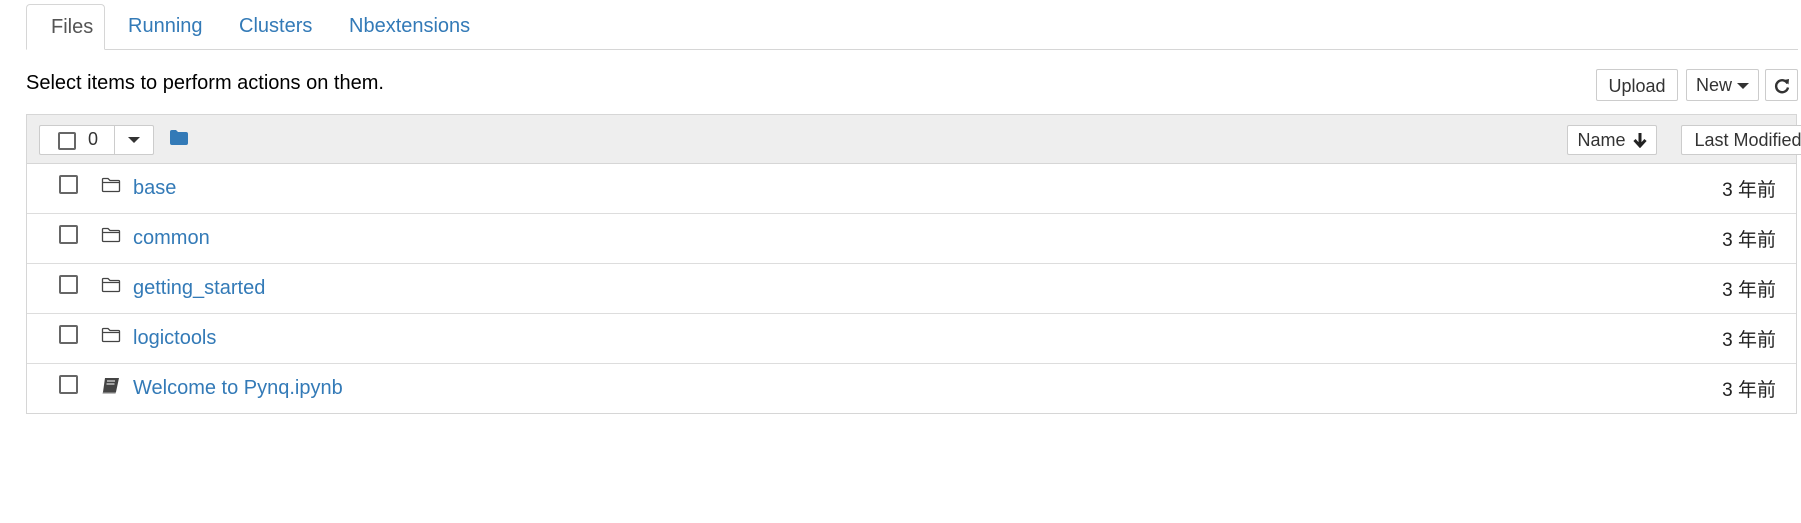  What do you see at coordinates (238, 388) in the screenshot?
I see `file-link: Welcome to Pynq.ipynb` at bounding box center [238, 388].